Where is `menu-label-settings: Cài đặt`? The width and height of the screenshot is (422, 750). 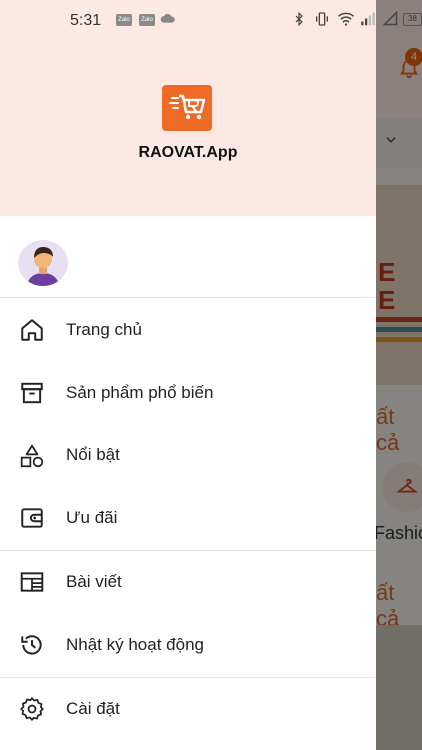
menu-label-settings: Cài đặt is located at coordinates (93, 708).